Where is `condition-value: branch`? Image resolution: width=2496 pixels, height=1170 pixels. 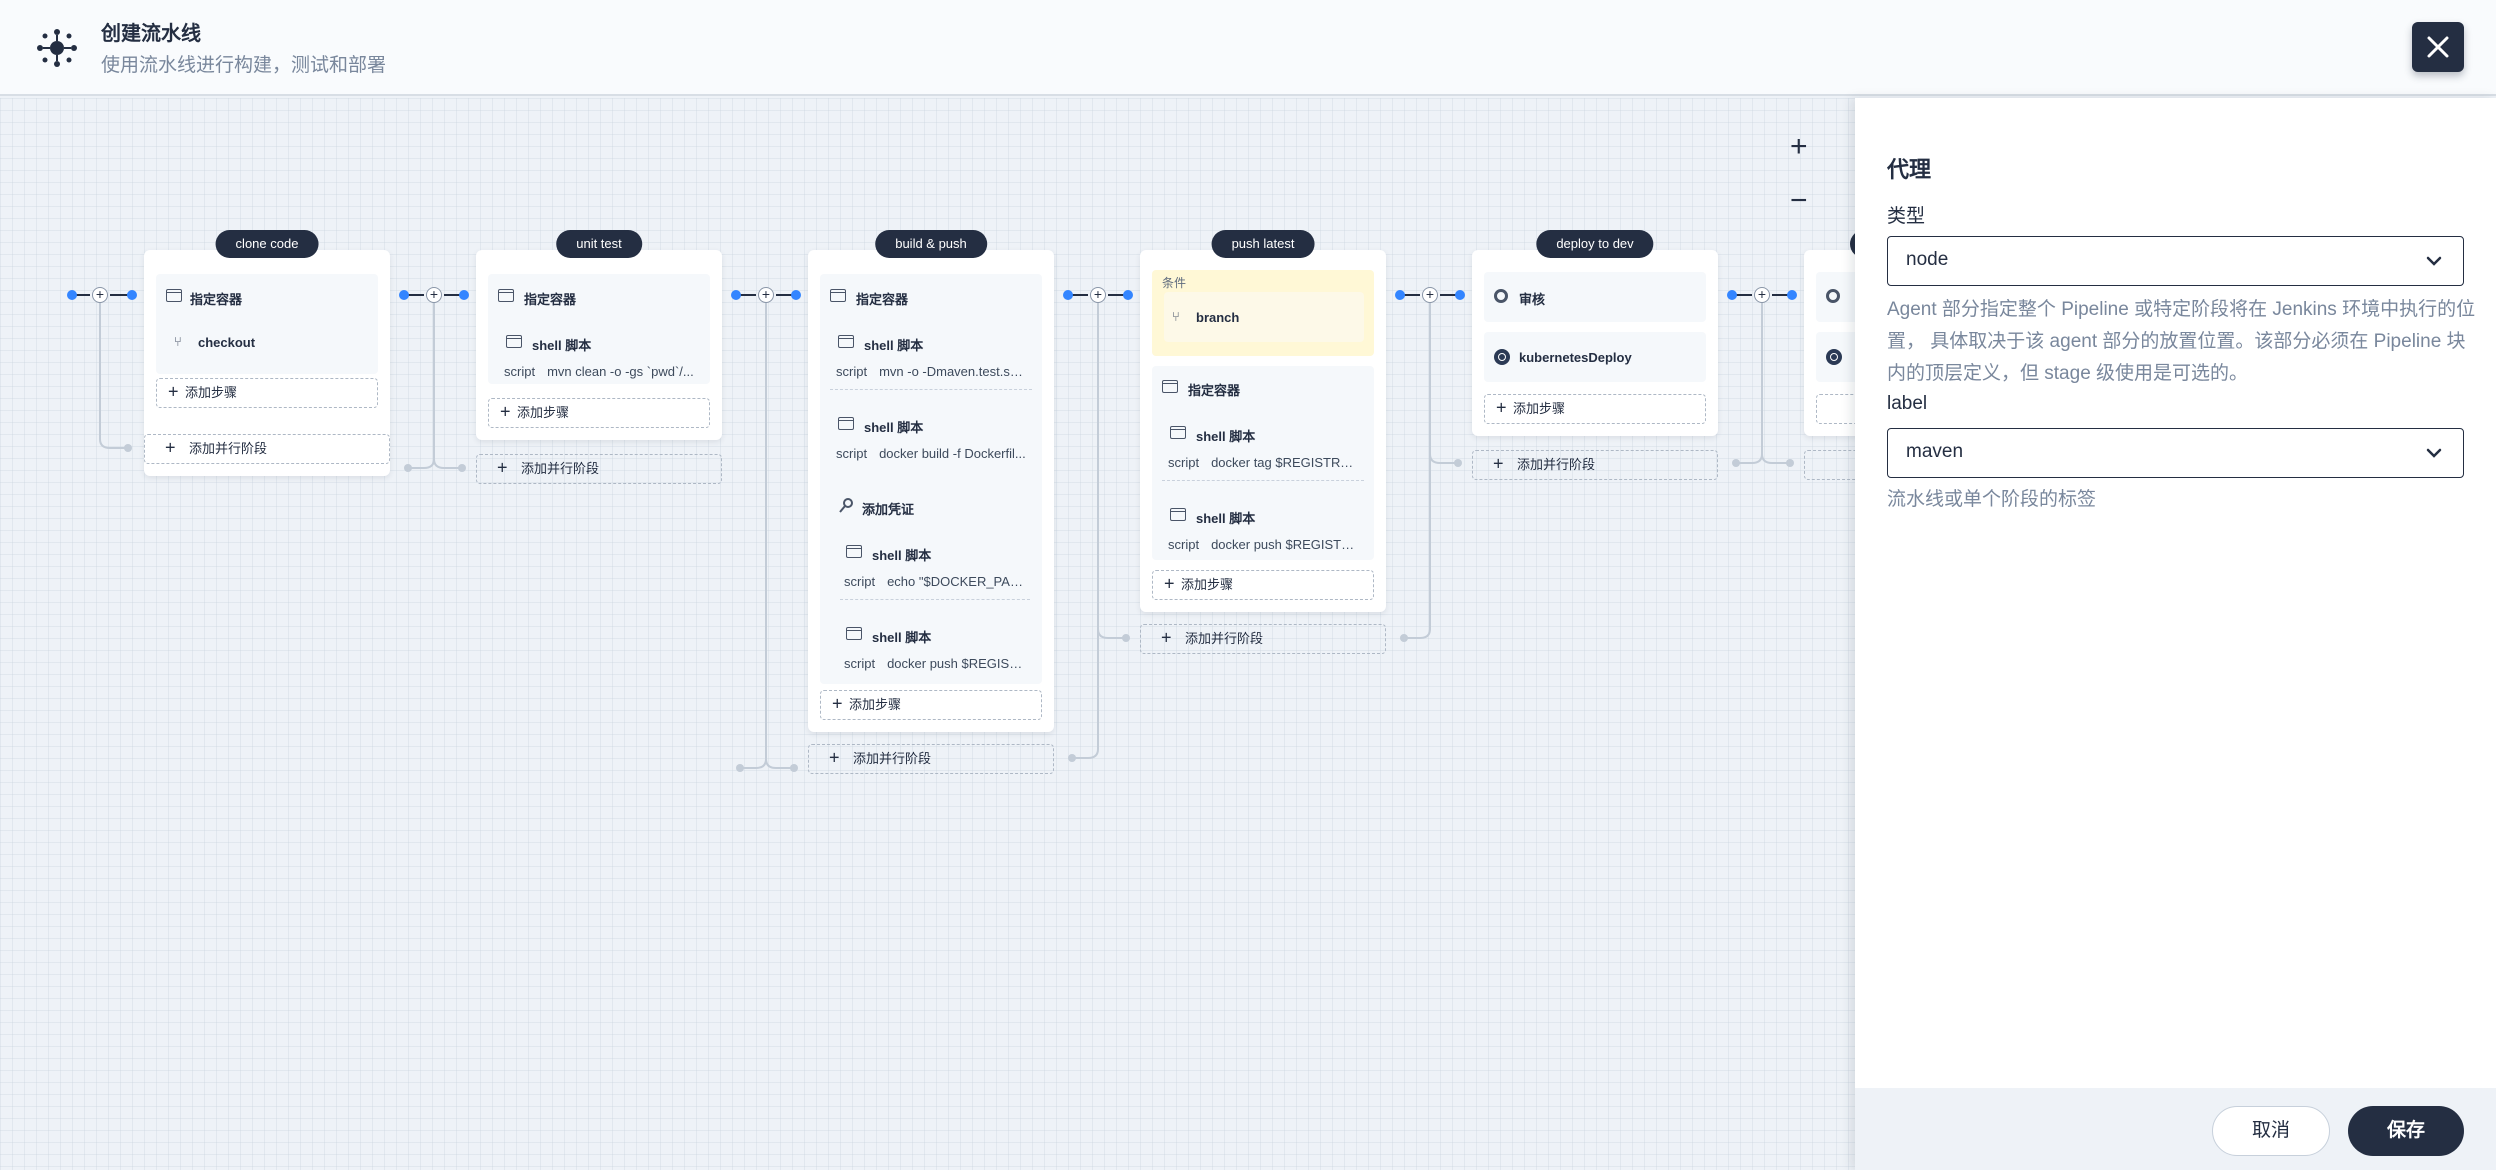 condition-value: branch is located at coordinates (1218, 317).